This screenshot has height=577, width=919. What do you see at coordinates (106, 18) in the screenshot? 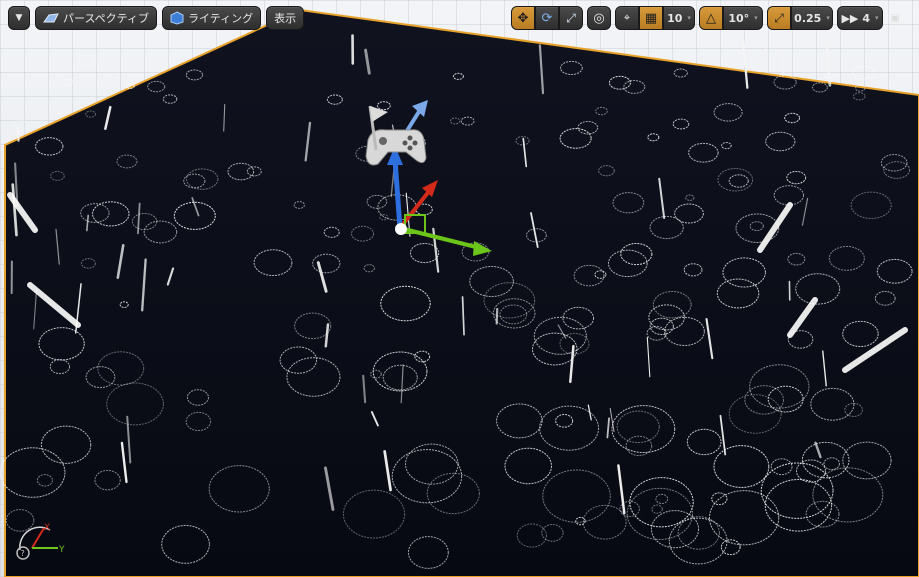
I see `perspective-label: パースペクティブ` at bounding box center [106, 18].